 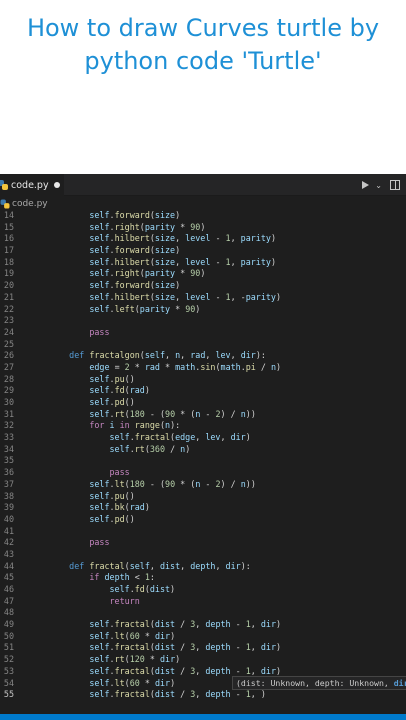 What do you see at coordinates (203, 263) in the screenshot?
I see `code-line: 18 self.hilbert(size, level - 1, parity)` at bounding box center [203, 263].